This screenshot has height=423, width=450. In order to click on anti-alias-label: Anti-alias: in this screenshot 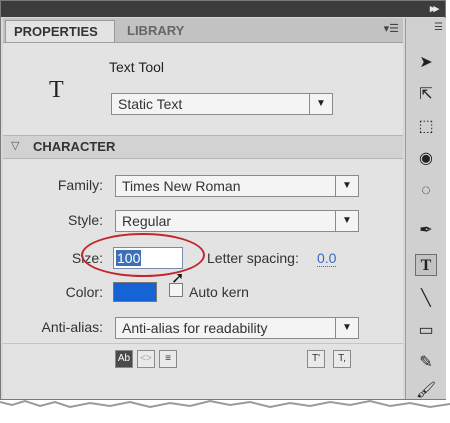, I will do `click(72, 327)`.